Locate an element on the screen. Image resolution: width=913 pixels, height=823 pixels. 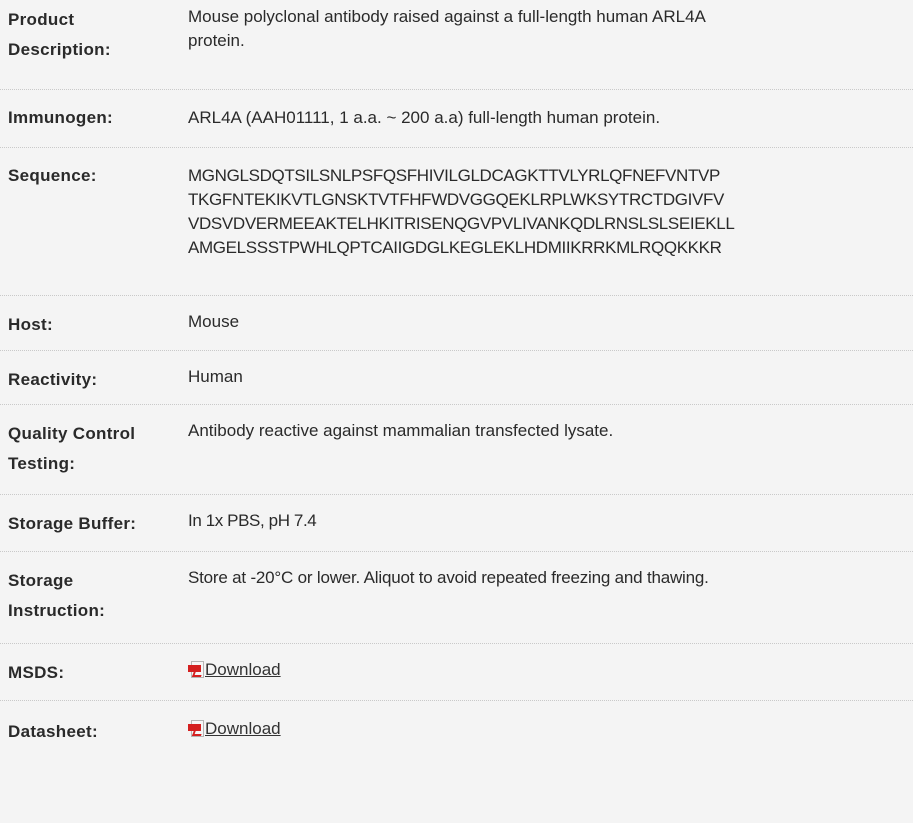
storage-instruction-label-line1: Storage is located at coordinates (41, 580).